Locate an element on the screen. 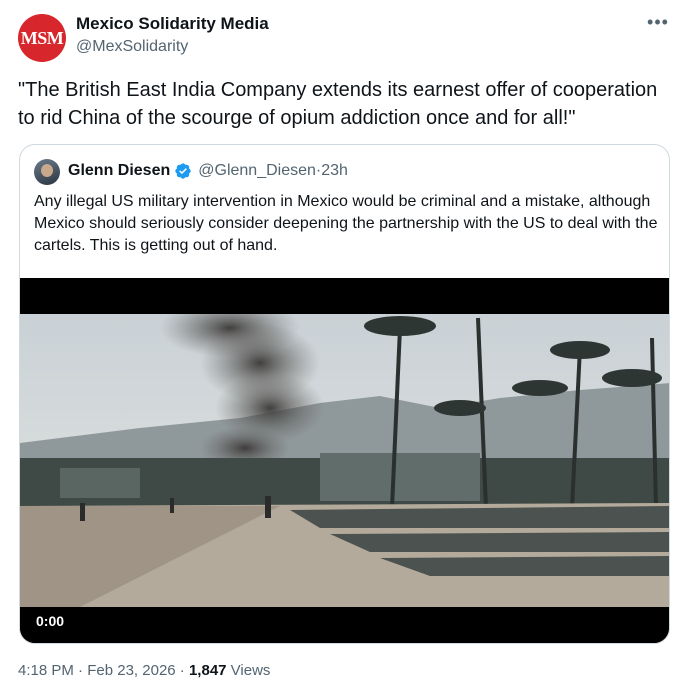  verified-badge-icon is located at coordinates (183, 171).